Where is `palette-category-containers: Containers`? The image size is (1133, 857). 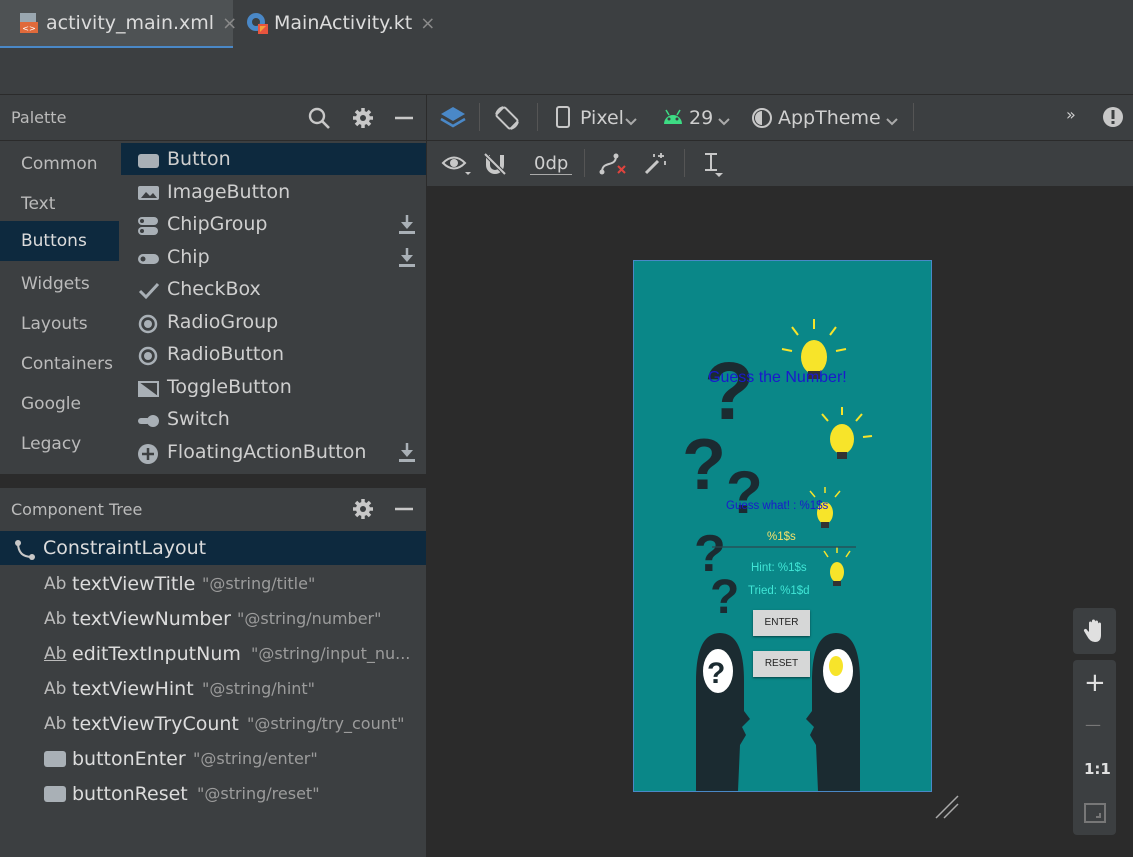
palette-category-containers: Containers is located at coordinates (59, 364).